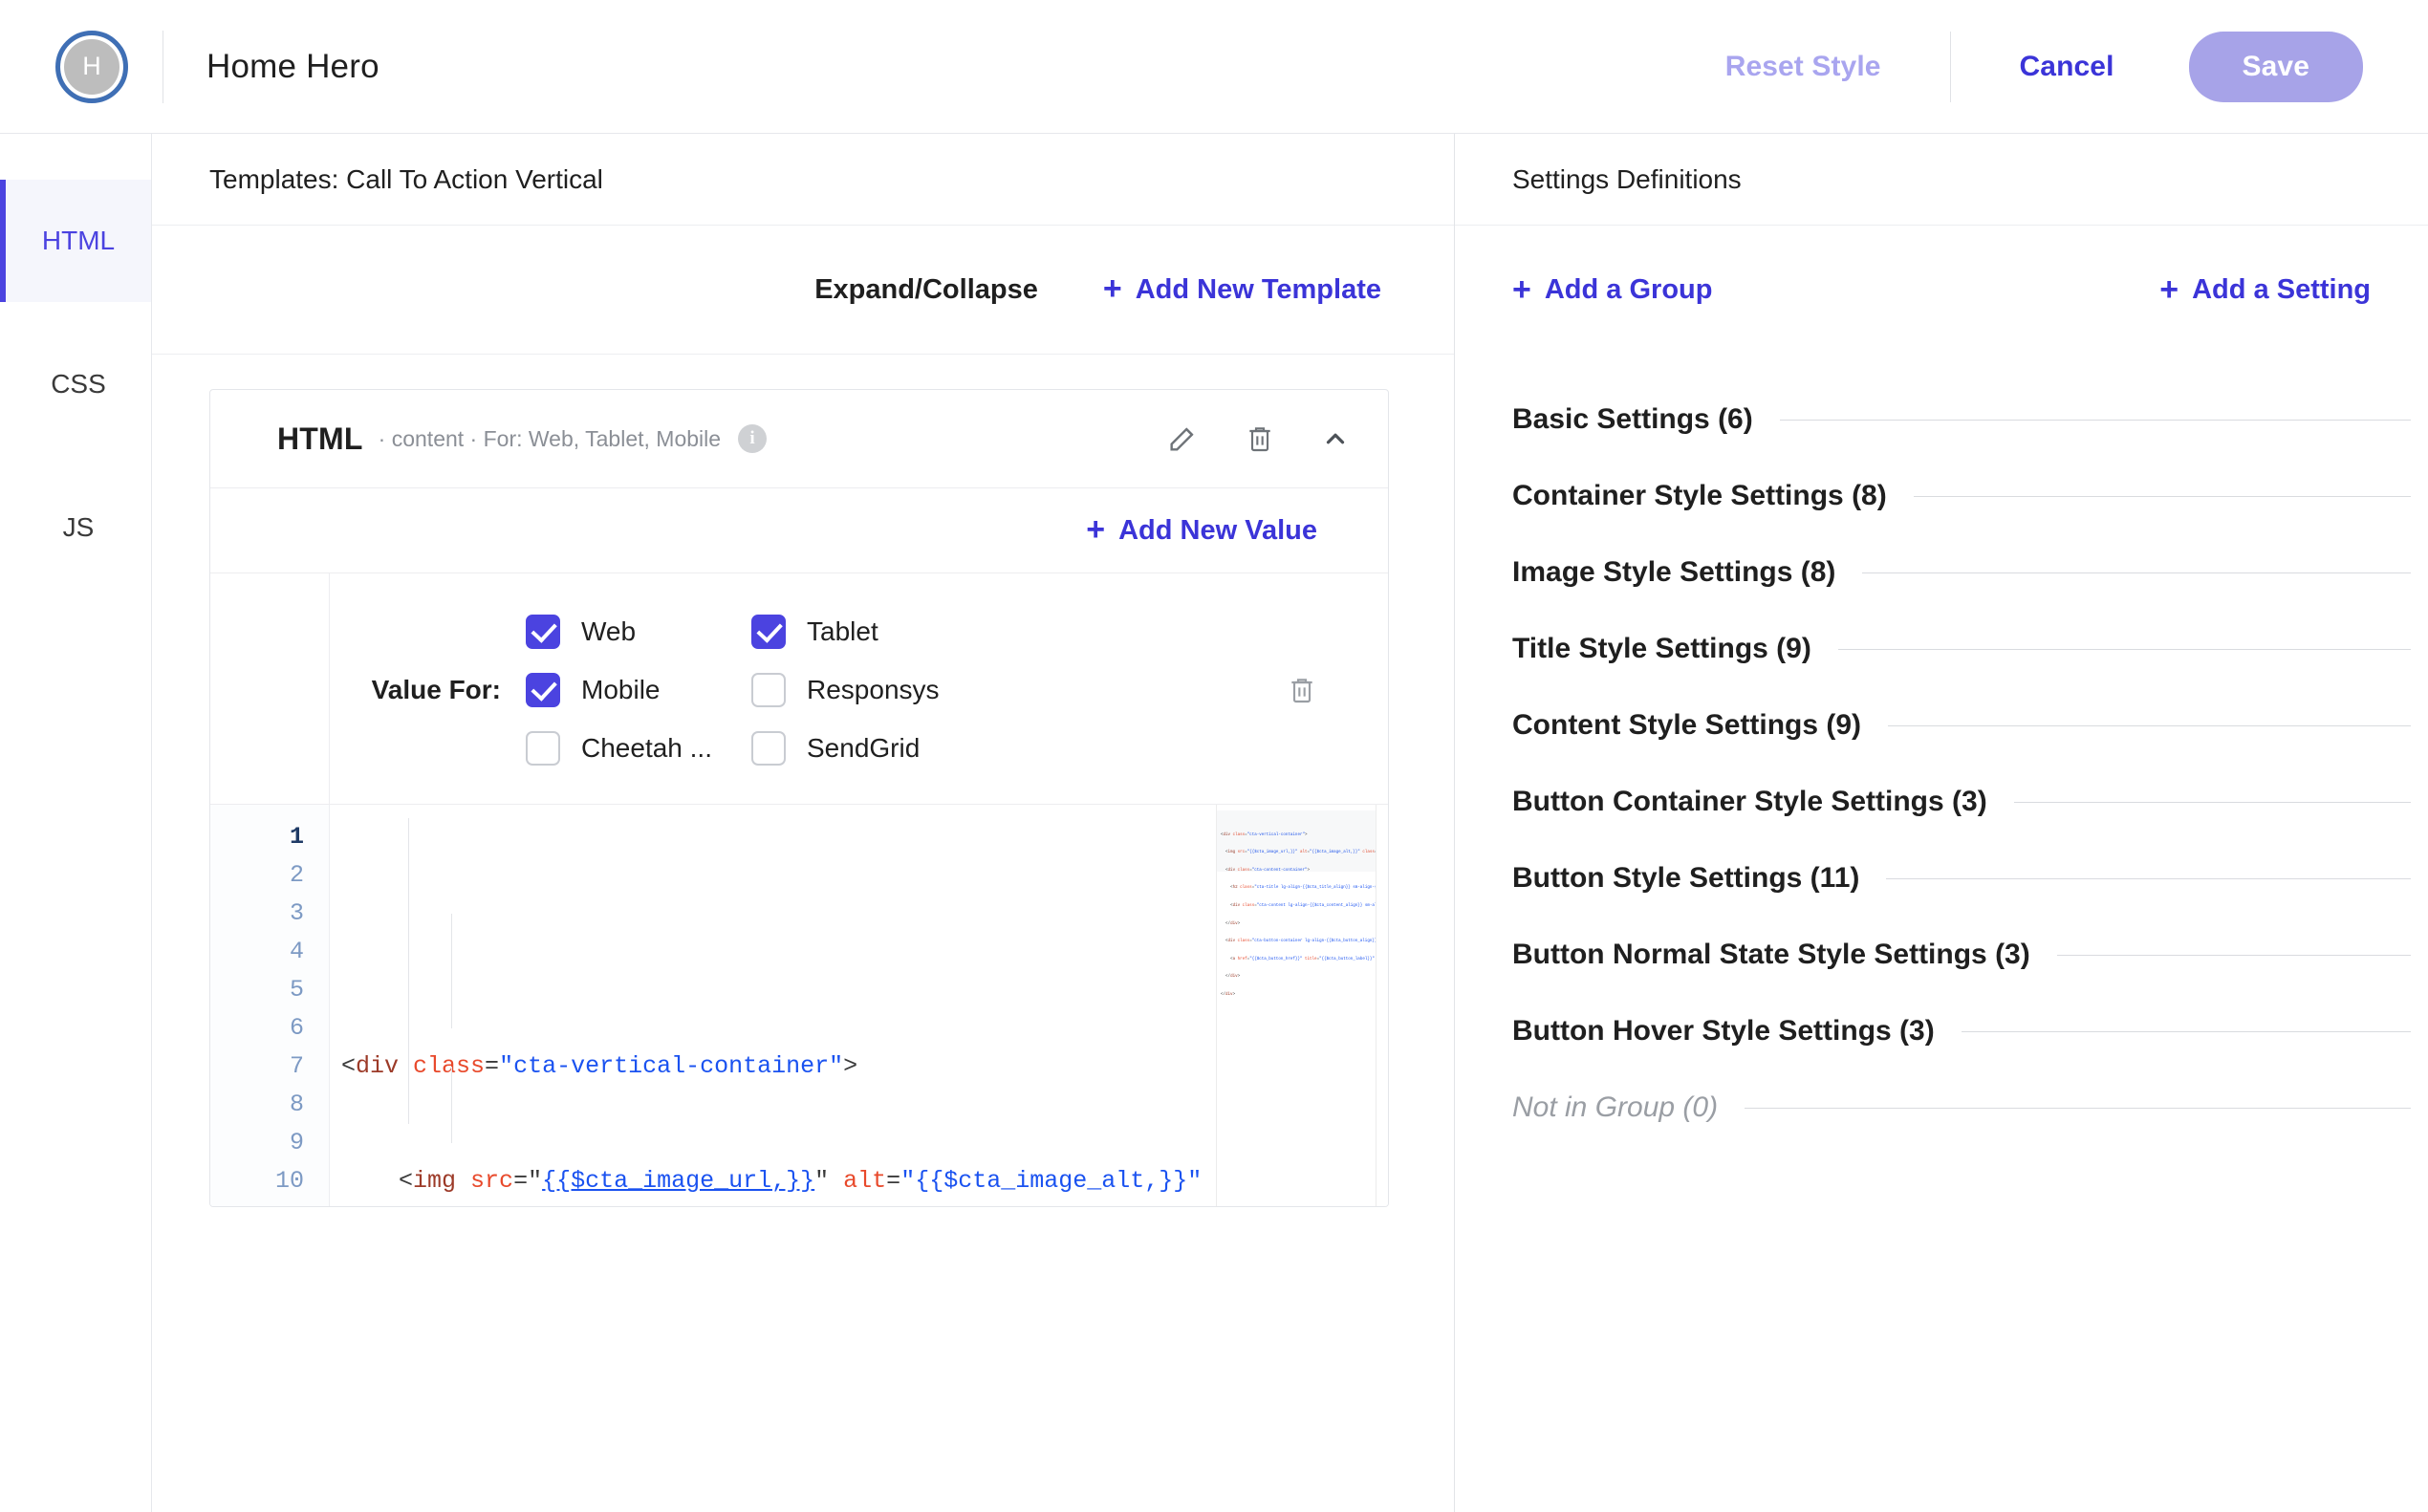 Image resolution: width=2428 pixels, height=1512 pixels. What do you see at coordinates (550, 438) in the screenshot?
I see `template-card-meta: · content · For: Web, Tablet, Mobile` at bounding box center [550, 438].